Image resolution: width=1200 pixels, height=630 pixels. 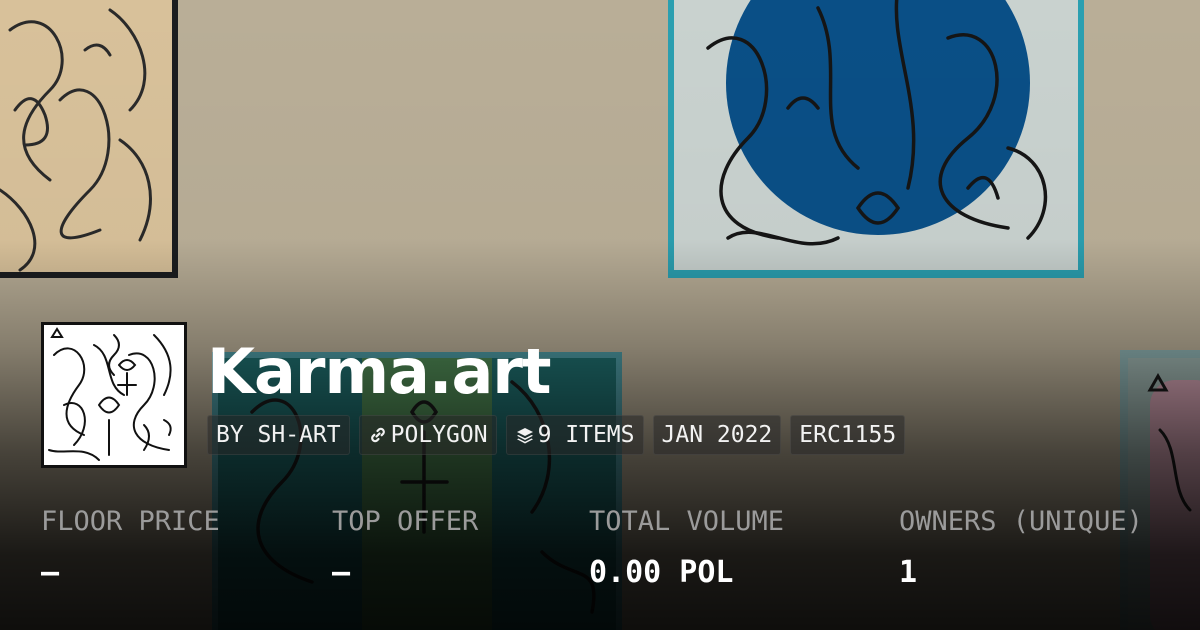 I want to click on items-chip: 9 ITEMS, so click(x=574, y=435).